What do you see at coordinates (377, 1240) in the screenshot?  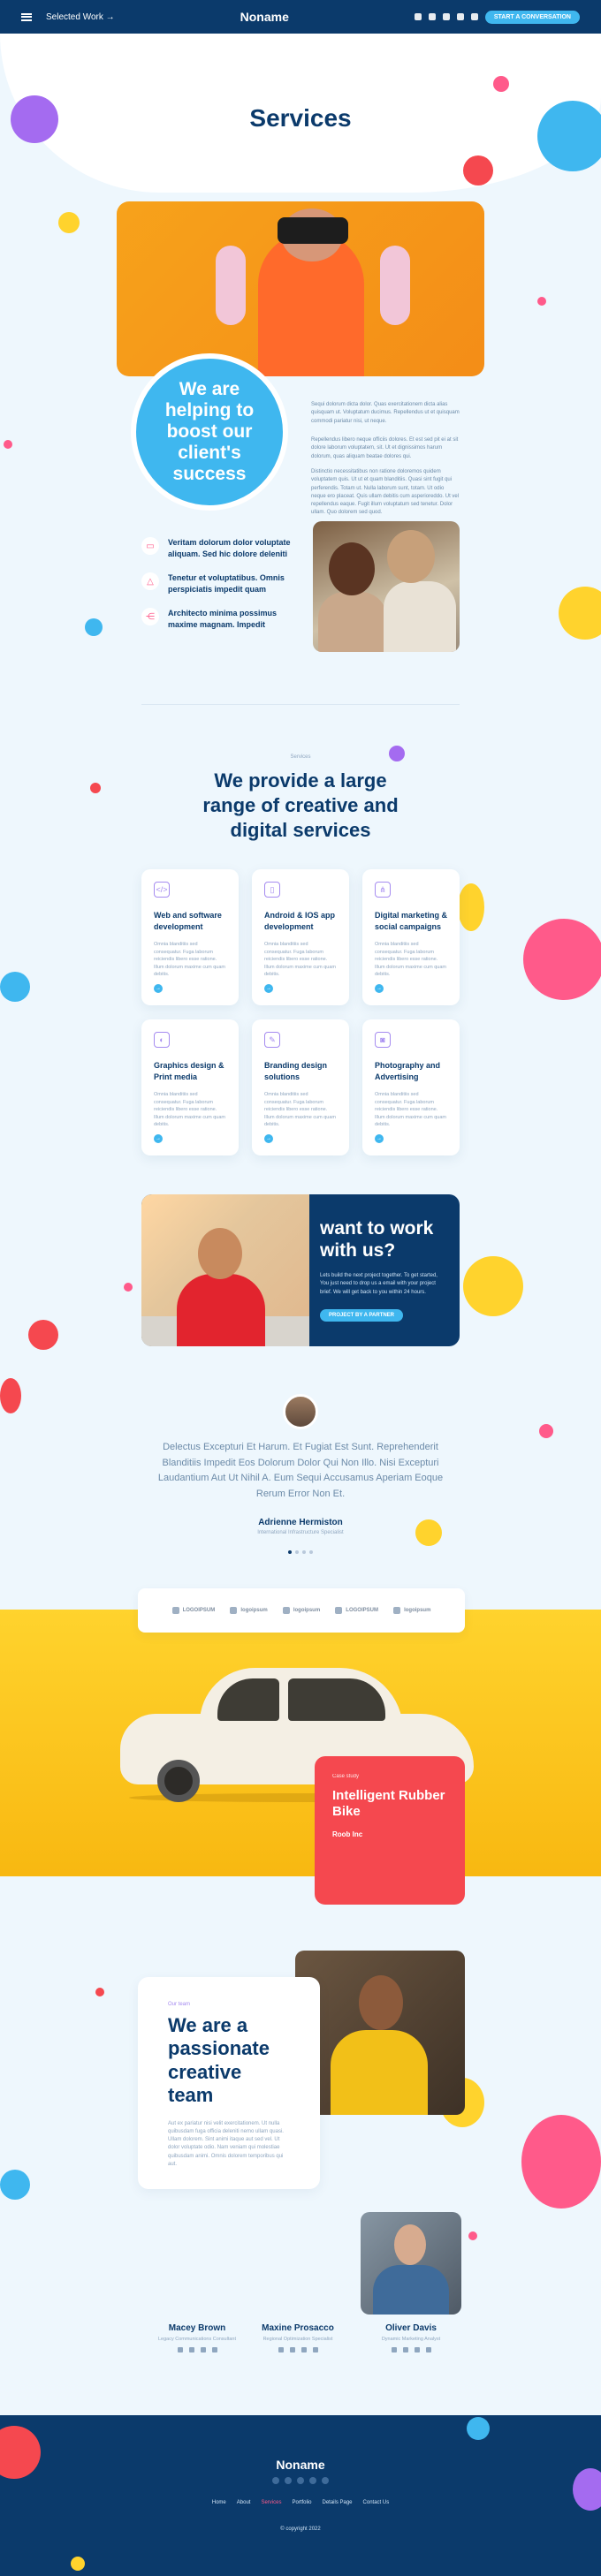 I see `cta-heading: want to work with us?` at bounding box center [377, 1240].